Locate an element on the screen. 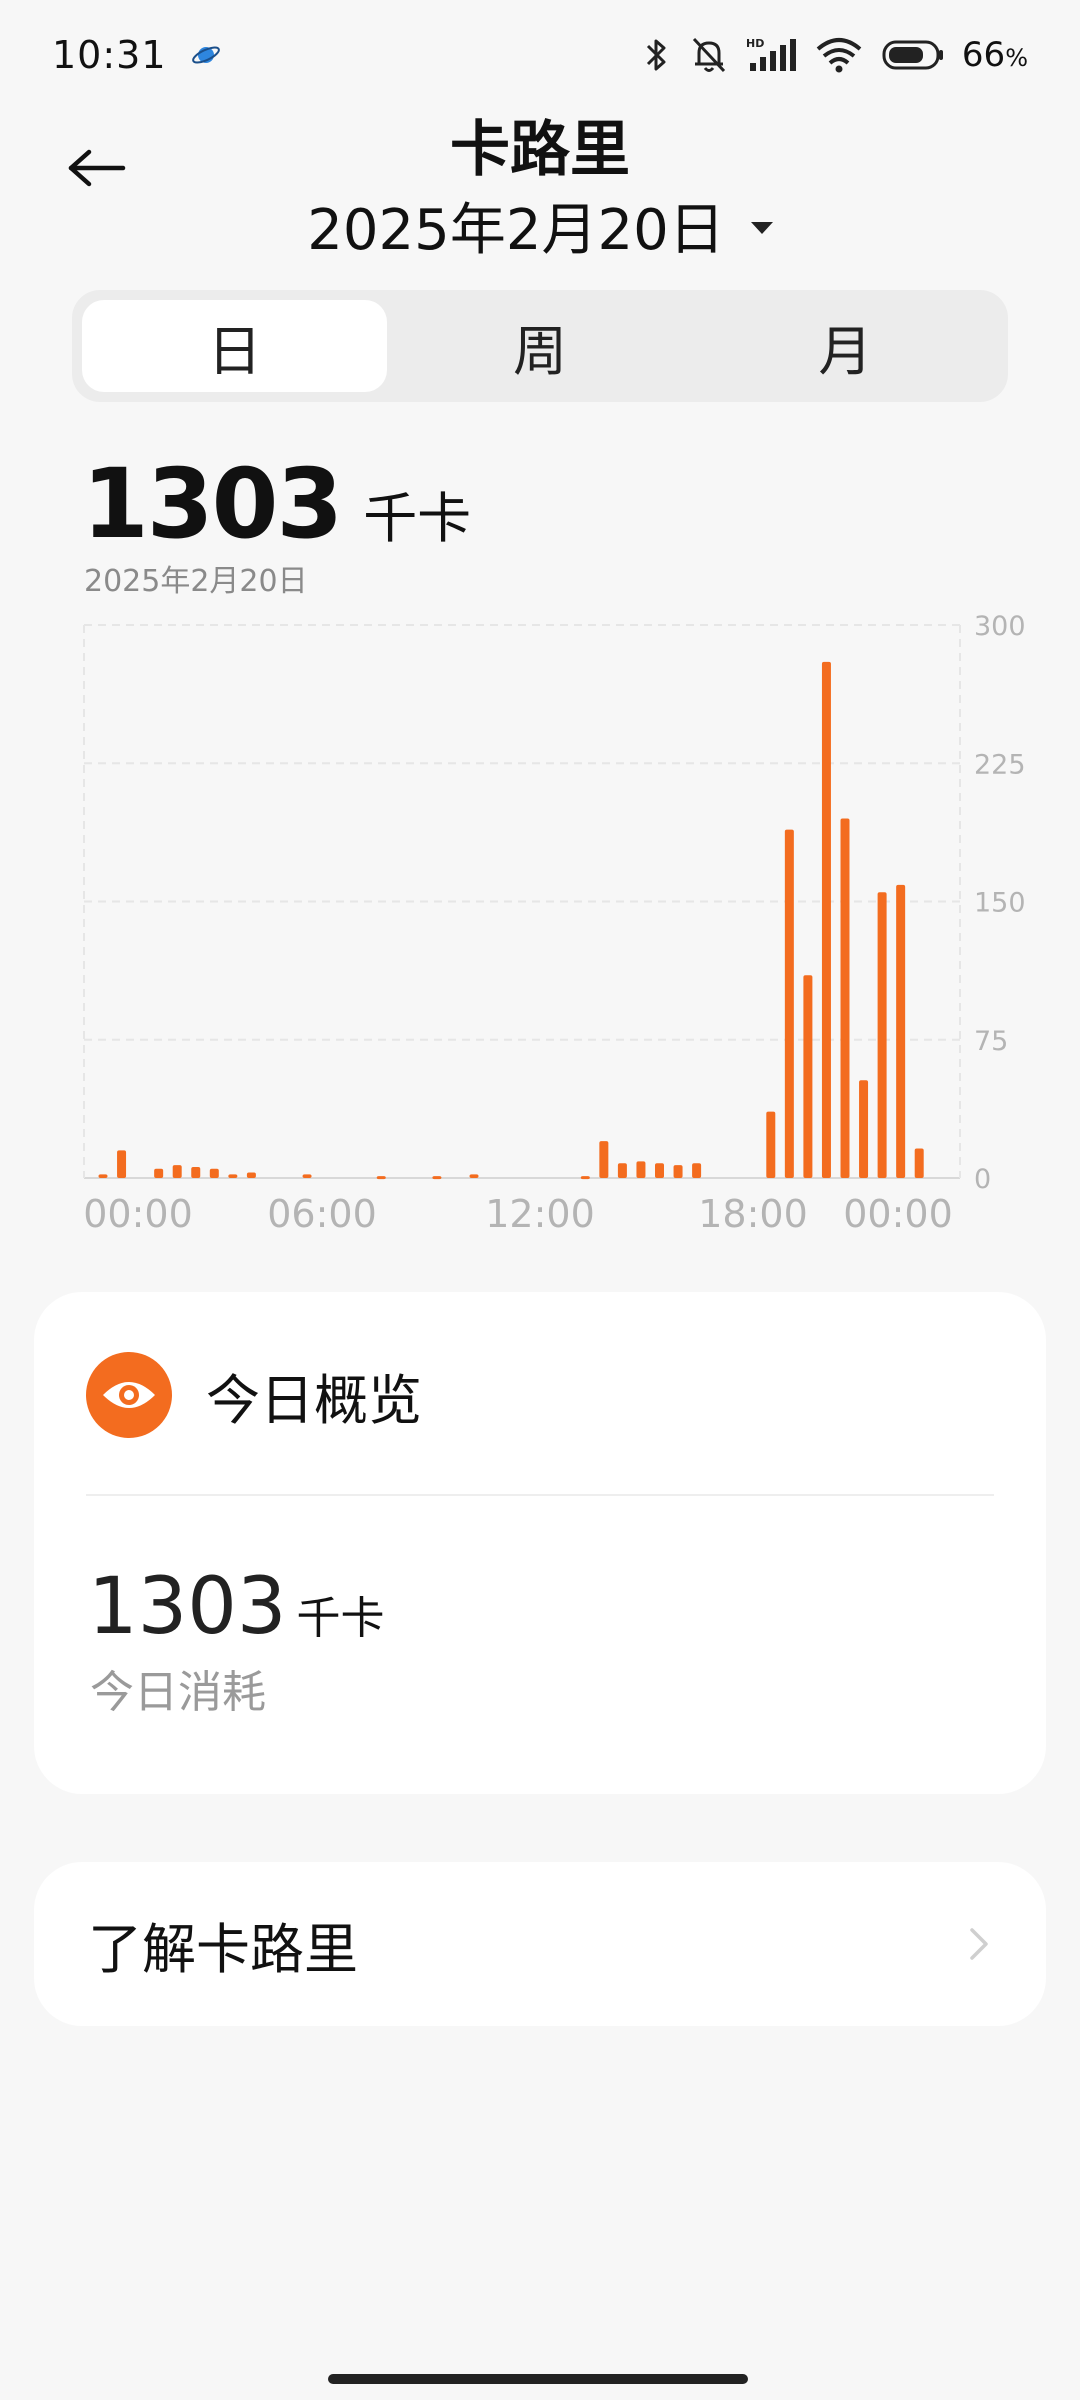 Image resolution: width=1080 pixels, height=2400 pixels. date-label: 2025年2月20日 is located at coordinates (516, 230).